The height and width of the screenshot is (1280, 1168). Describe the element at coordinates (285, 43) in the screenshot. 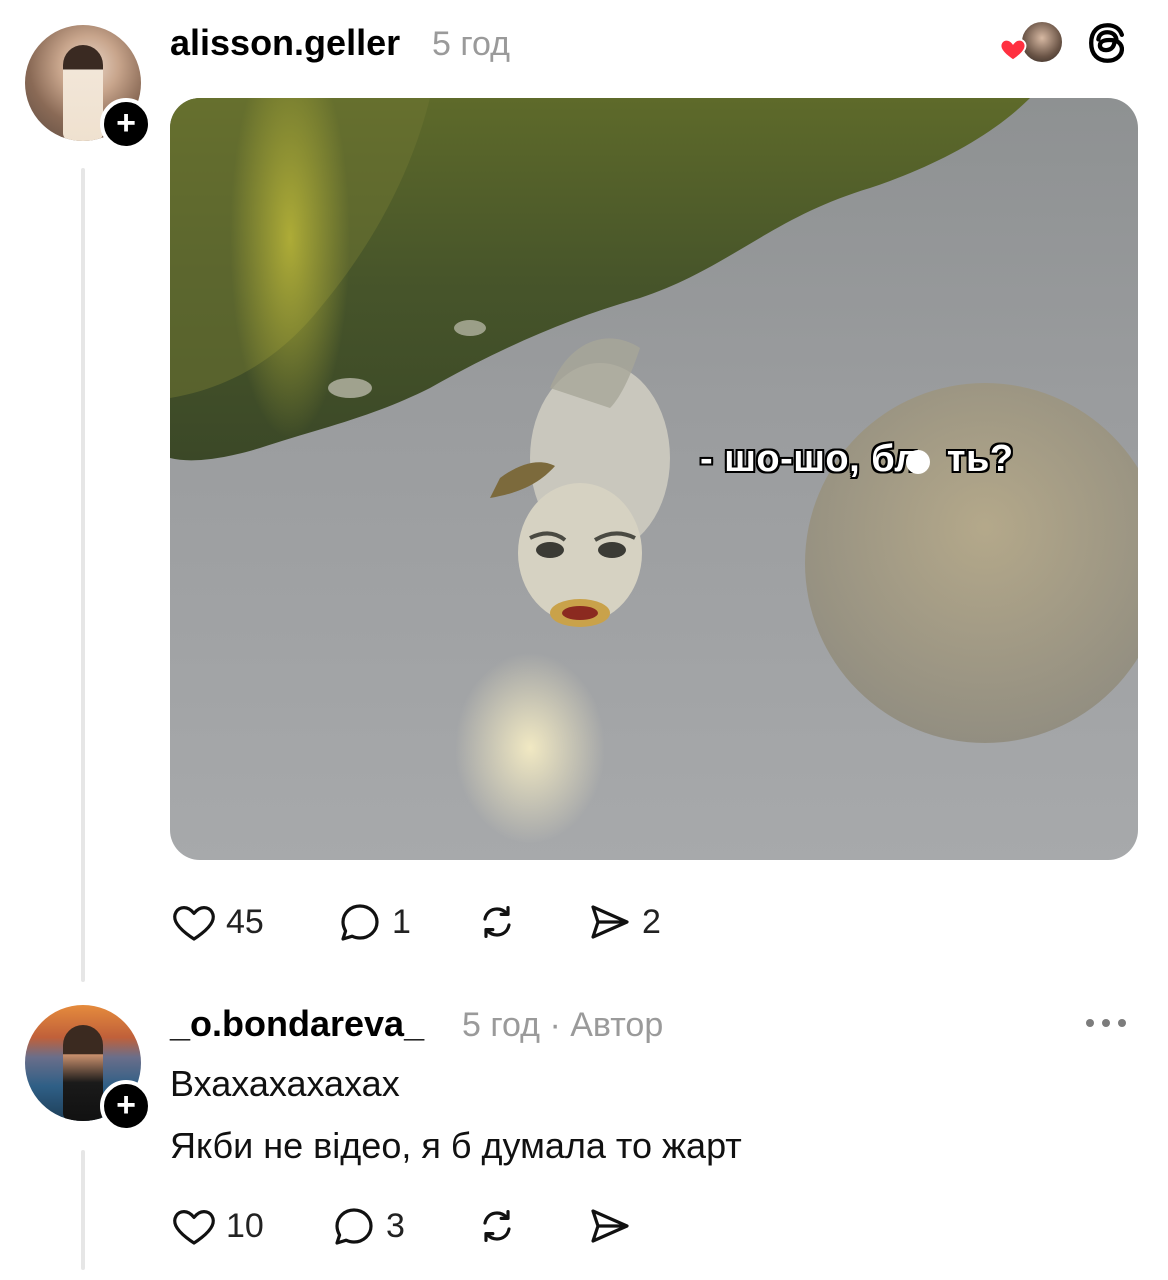

I see `post-username: alisson.geller` at that location.